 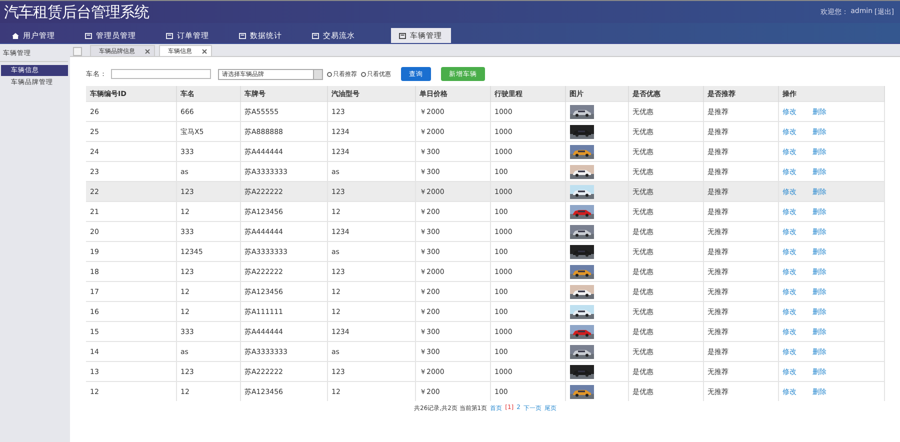 What do you see at coordinates (15, 35) in the screenshot?
I see `home-icon` at bounding box center [15, 35].